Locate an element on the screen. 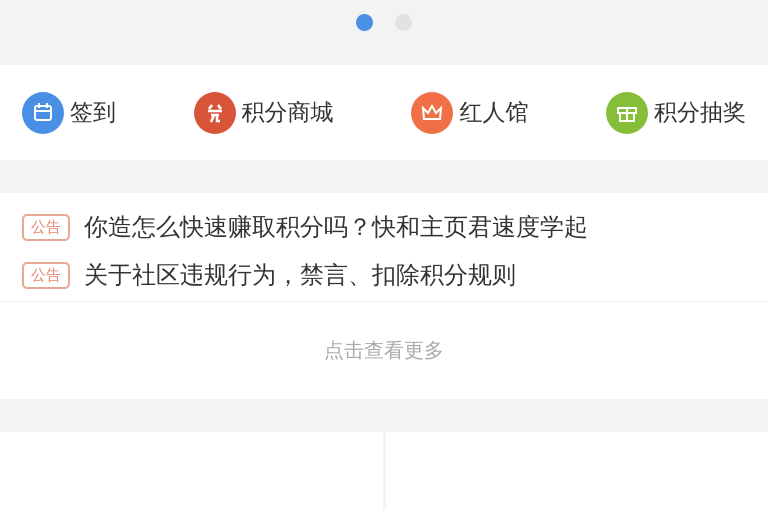  calendar-icon is located at coordinates (43, 113).